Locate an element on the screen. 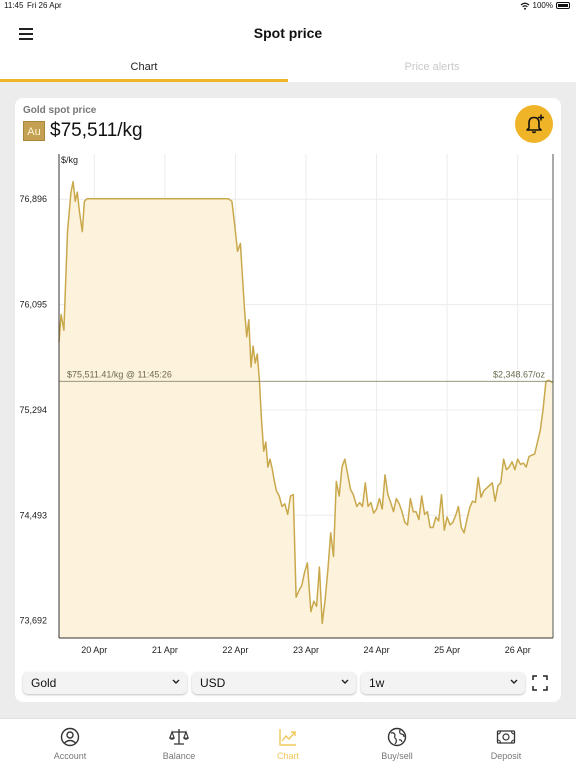 Image resolution: width=576 pixels, height=768 pixels. y-tick-label: 74,493 is located at coordinates (33, 515).